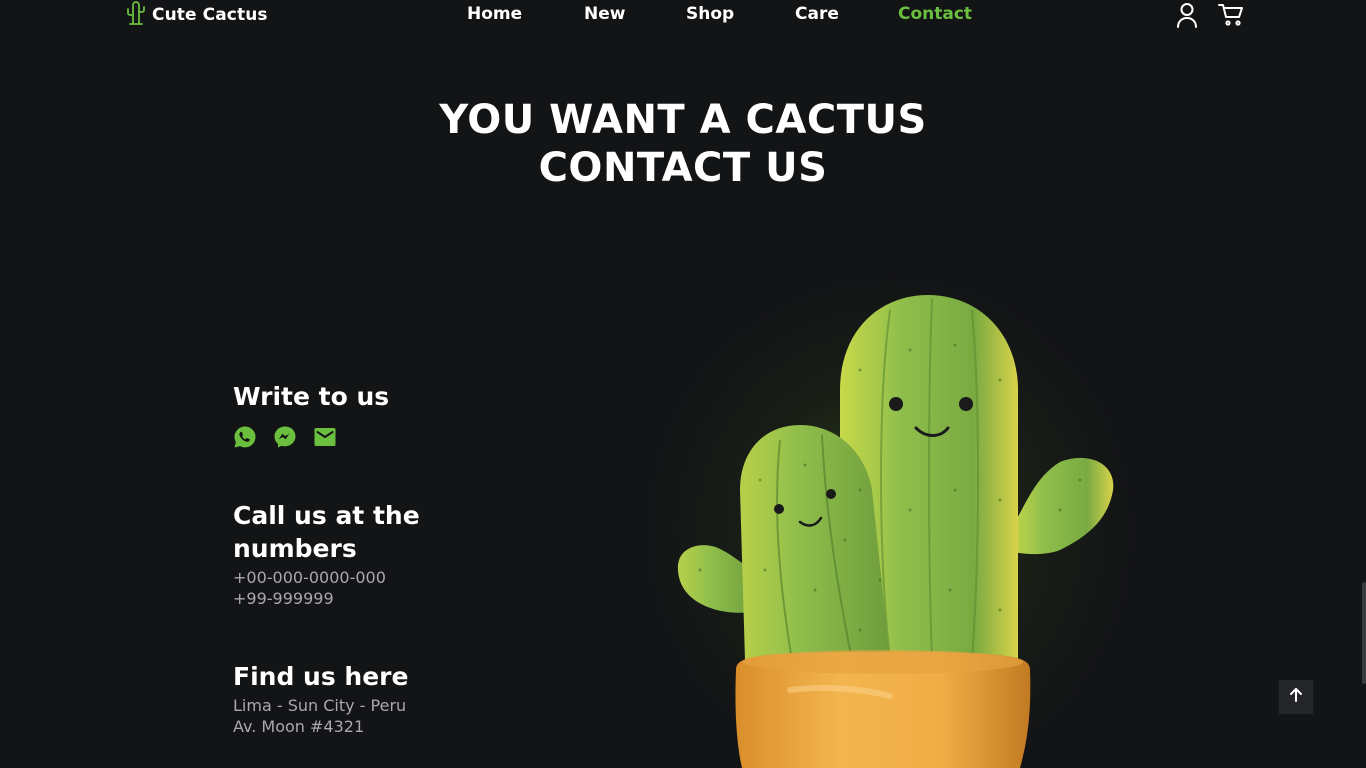 The width and height of the screenshot is (1366, 768). Describe the element at coordinates (1187, 15) in the screenshot. I see `user-icon` at that location.